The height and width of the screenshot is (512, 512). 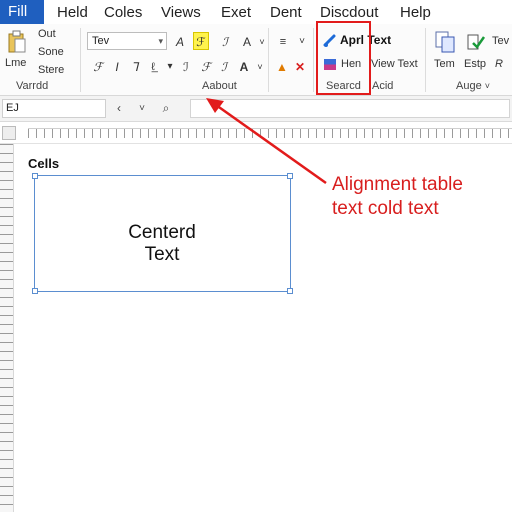 I want to click on grow-font-icon: A, so click(x=180, y=42).